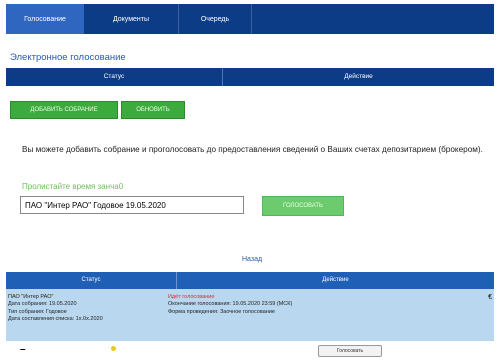 The image size is (496, 362). What do you see at coordinates (490, 297) in the screenshot?
I see `row-marker: €` at bounding box center [490, 297].